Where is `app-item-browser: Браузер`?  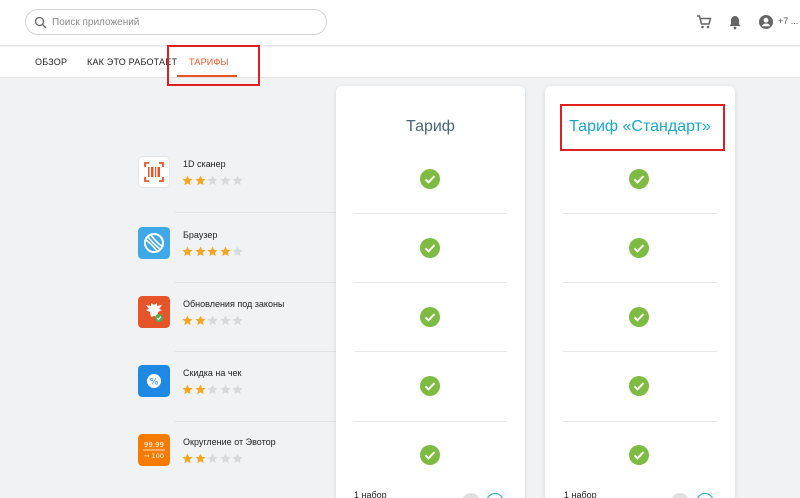
app-item-browser: Браузер is located at coordinates (238, 247).